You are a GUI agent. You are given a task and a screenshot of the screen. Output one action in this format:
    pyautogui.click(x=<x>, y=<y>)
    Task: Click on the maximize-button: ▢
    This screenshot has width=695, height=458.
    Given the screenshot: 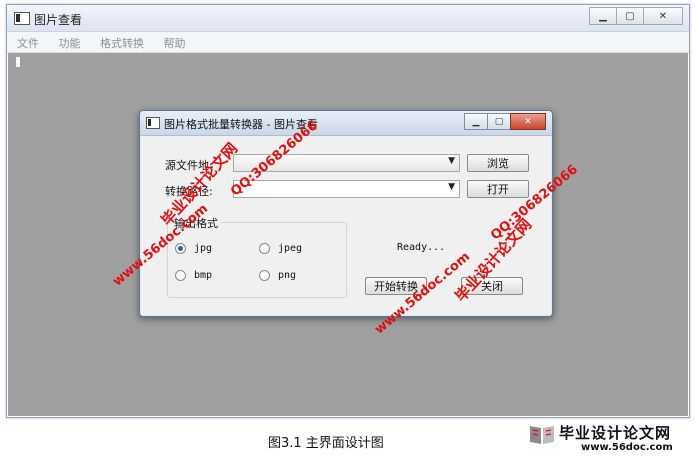 What is the action you would take?
    pyautogui.click(x=630, y=16)
    